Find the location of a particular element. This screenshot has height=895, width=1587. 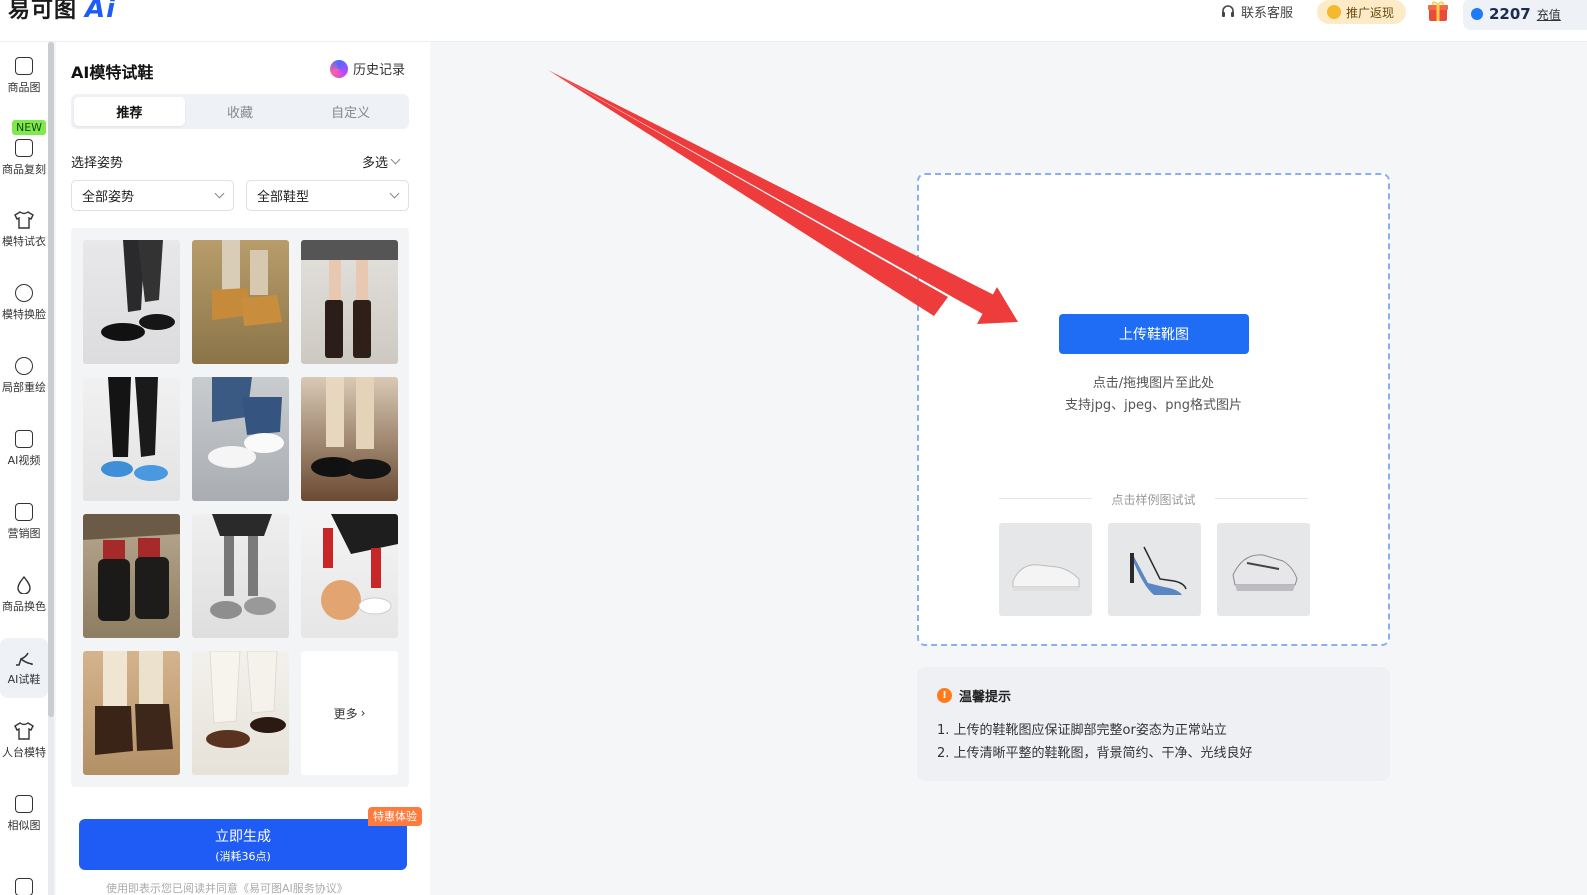

pose-section-label: 选择姿势 is located at coordinates (97, 163).